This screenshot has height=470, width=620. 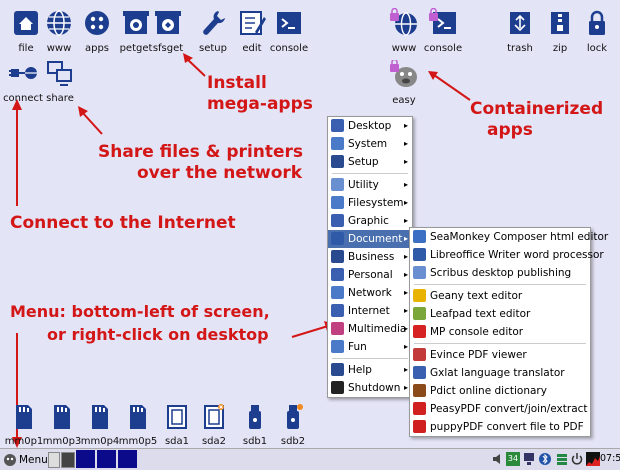 What do you see at coordinates (519, 237) in the screenshot?
I see `document-menu-item-label: SeaMonkey Composer html editor` at bounding box center [519, 237].